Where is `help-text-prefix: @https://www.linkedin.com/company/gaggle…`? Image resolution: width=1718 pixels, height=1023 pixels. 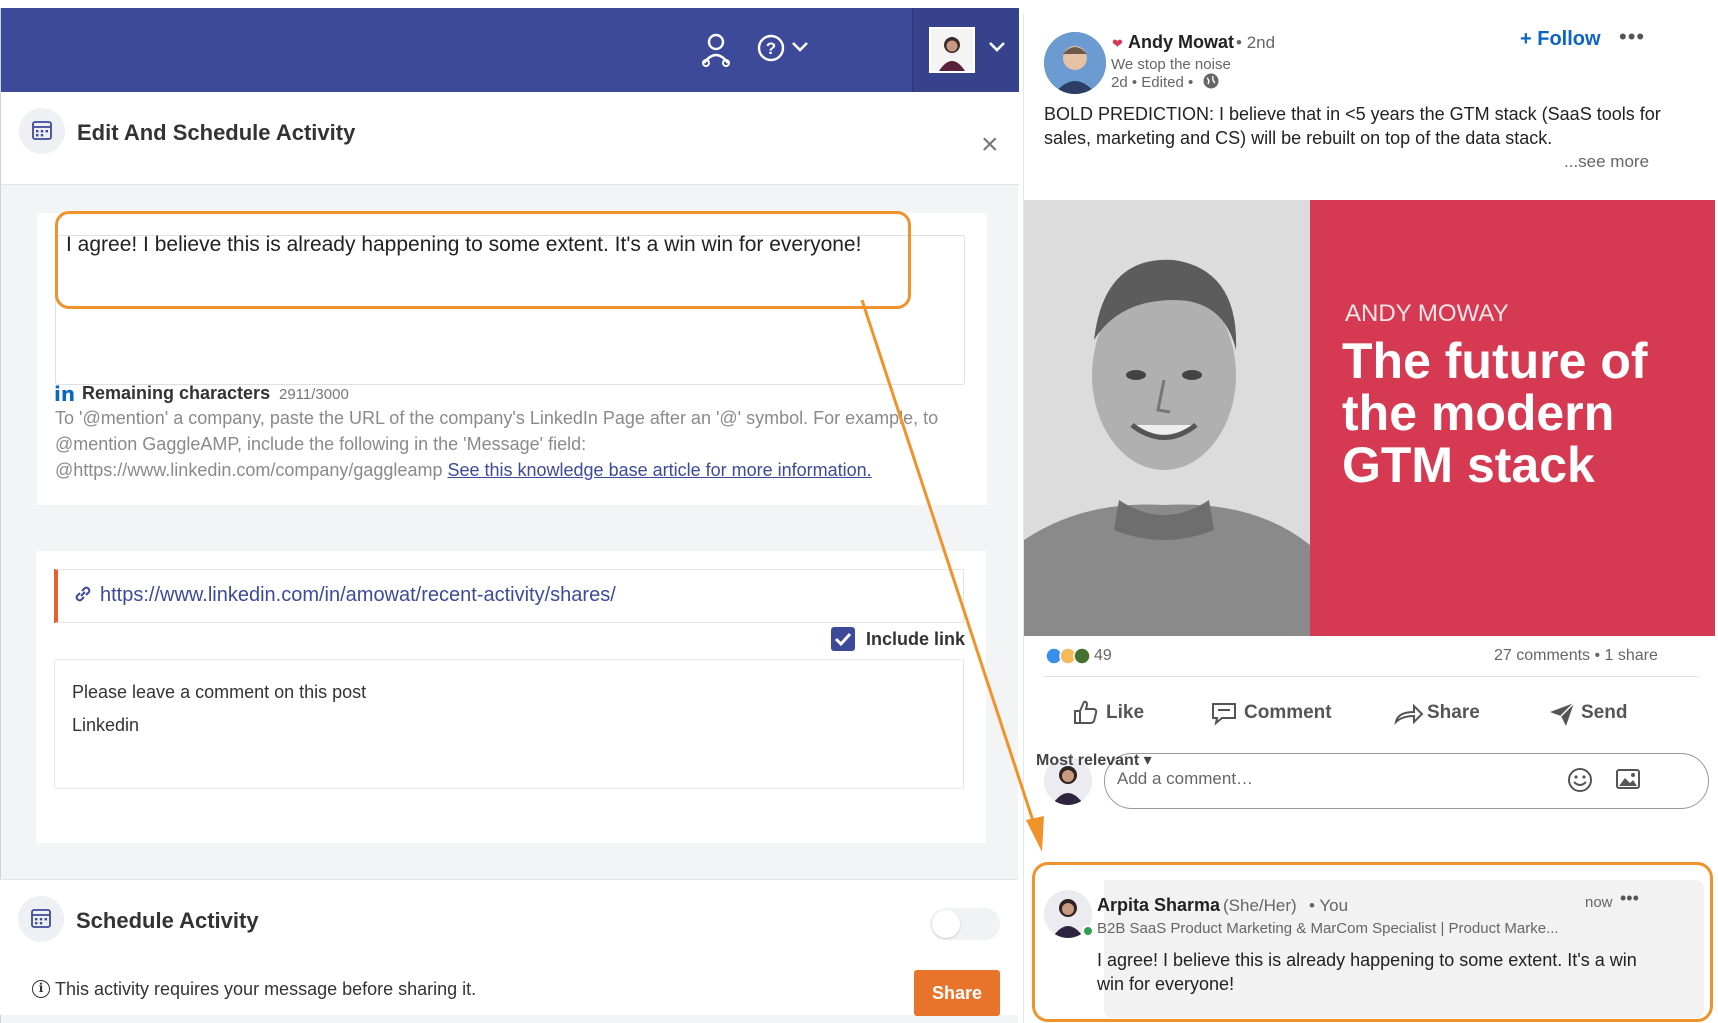 help-text-prefix: @https://www.linkedin.com/company/gaggle… is located at coordinates (251, 470).